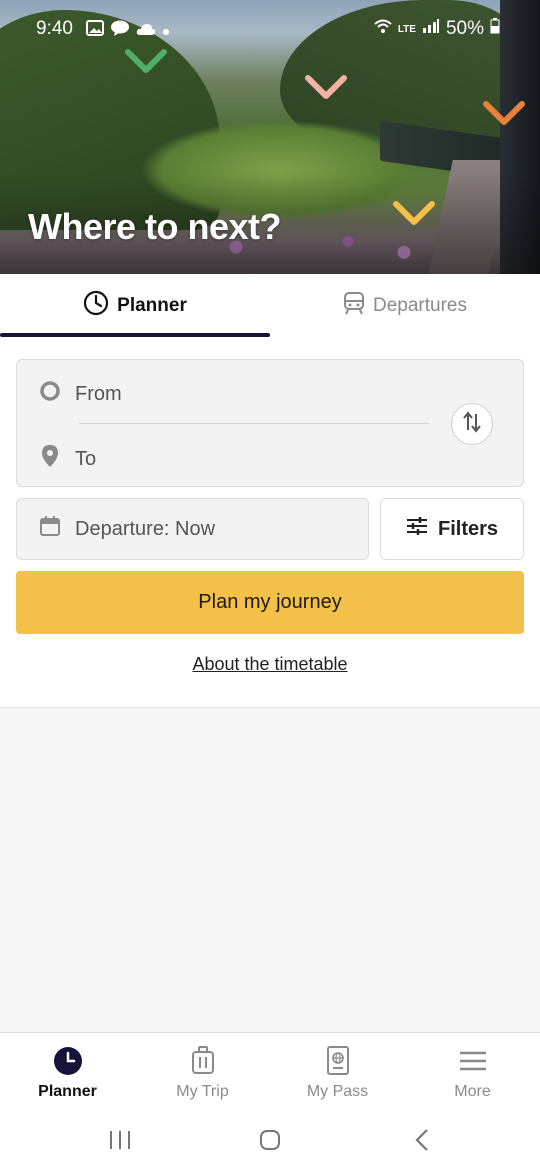 This screenshot has height=1170, width=540. I want to click on from-placeholder: From, so click(98, 393).